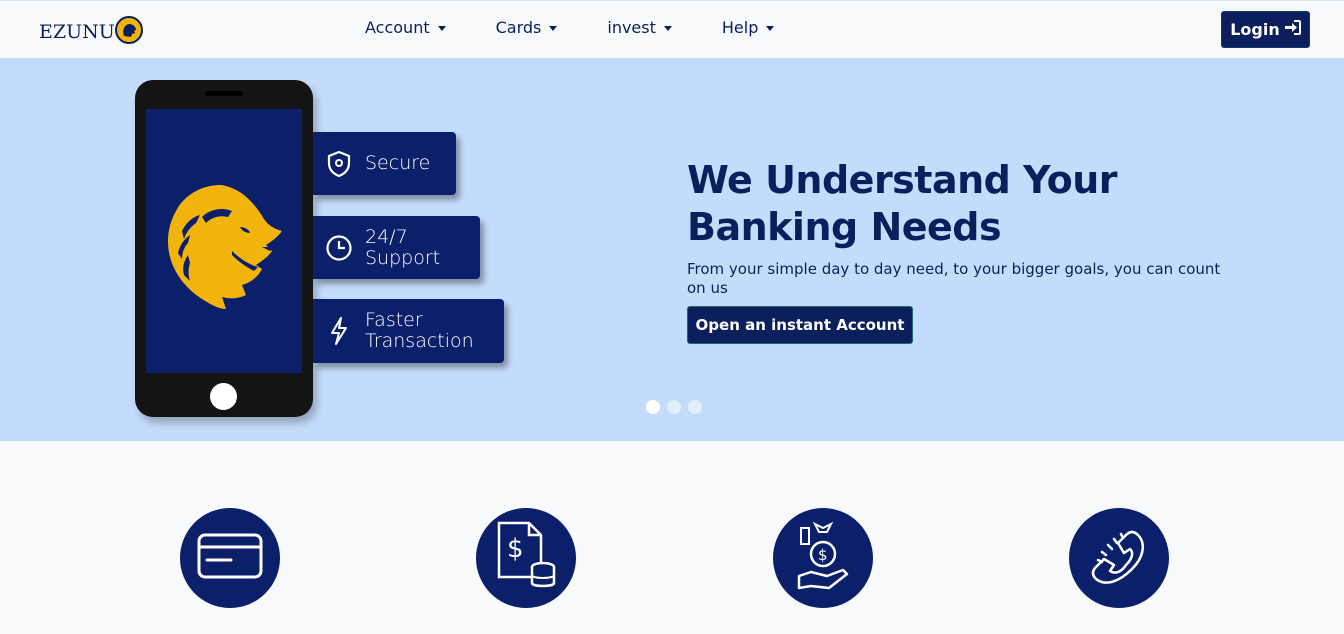 The image size is (1344, 634). Describe the element at coordinates (386, 236) in the screenshot. I see `feature-line: 24/7` at that location.